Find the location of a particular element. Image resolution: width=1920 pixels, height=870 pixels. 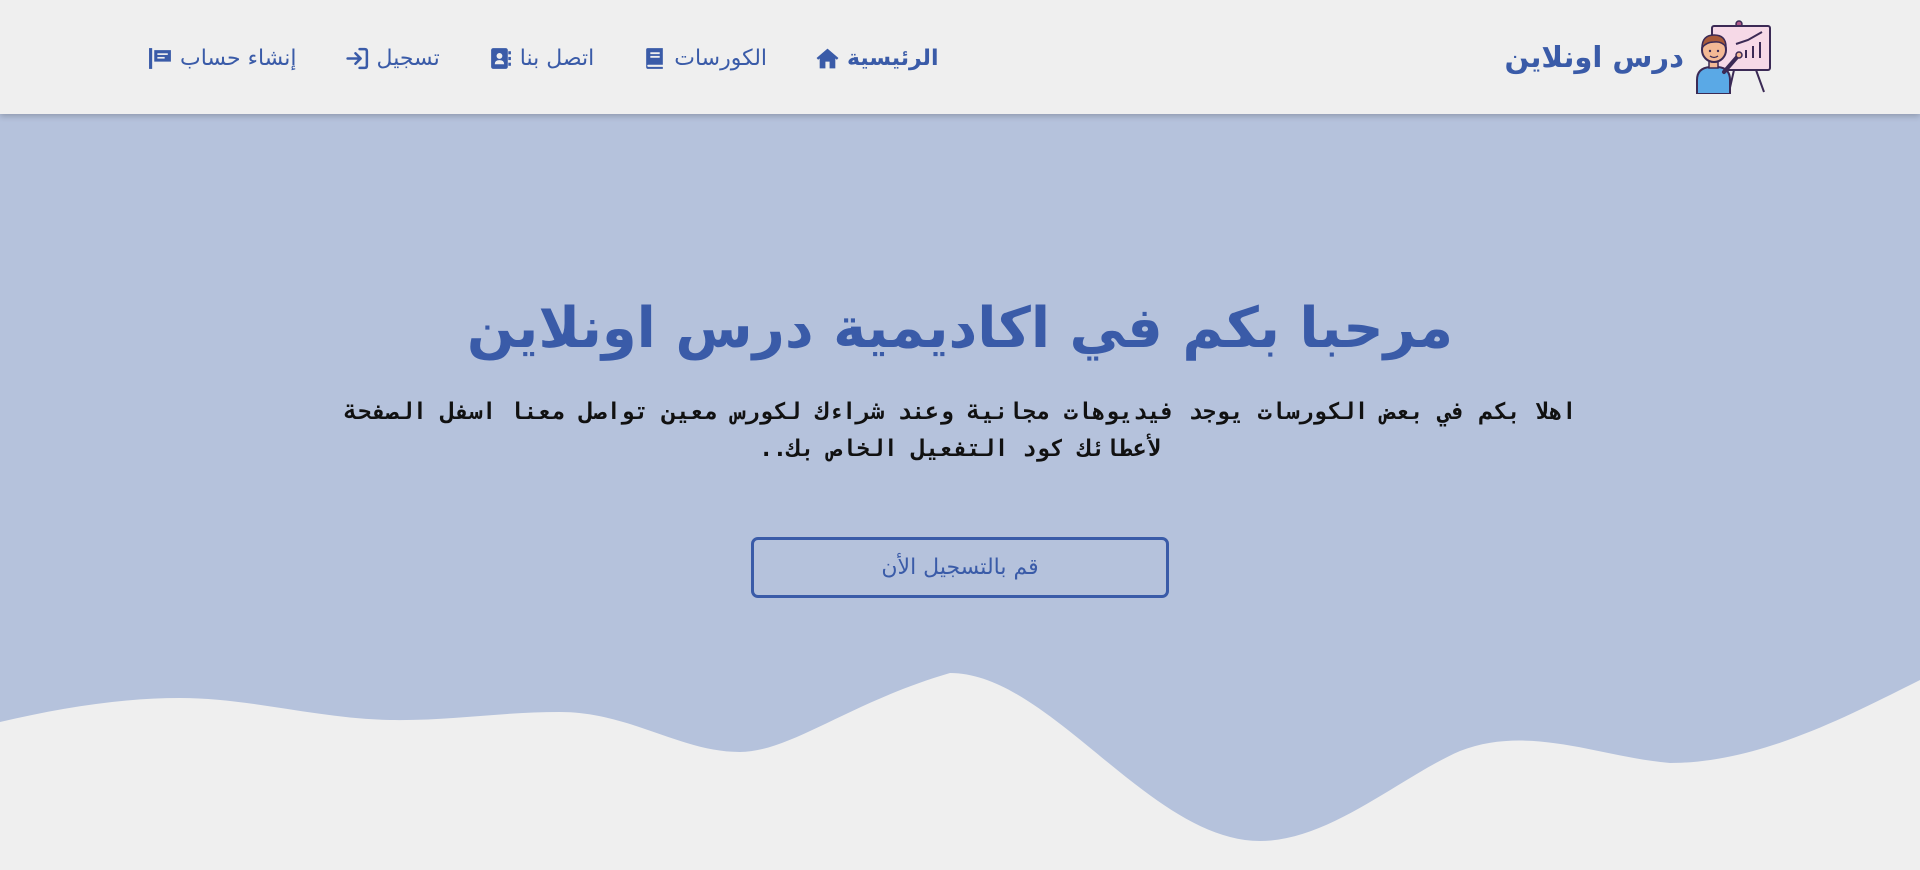

flag-icon is located at coordinates (160, 58).